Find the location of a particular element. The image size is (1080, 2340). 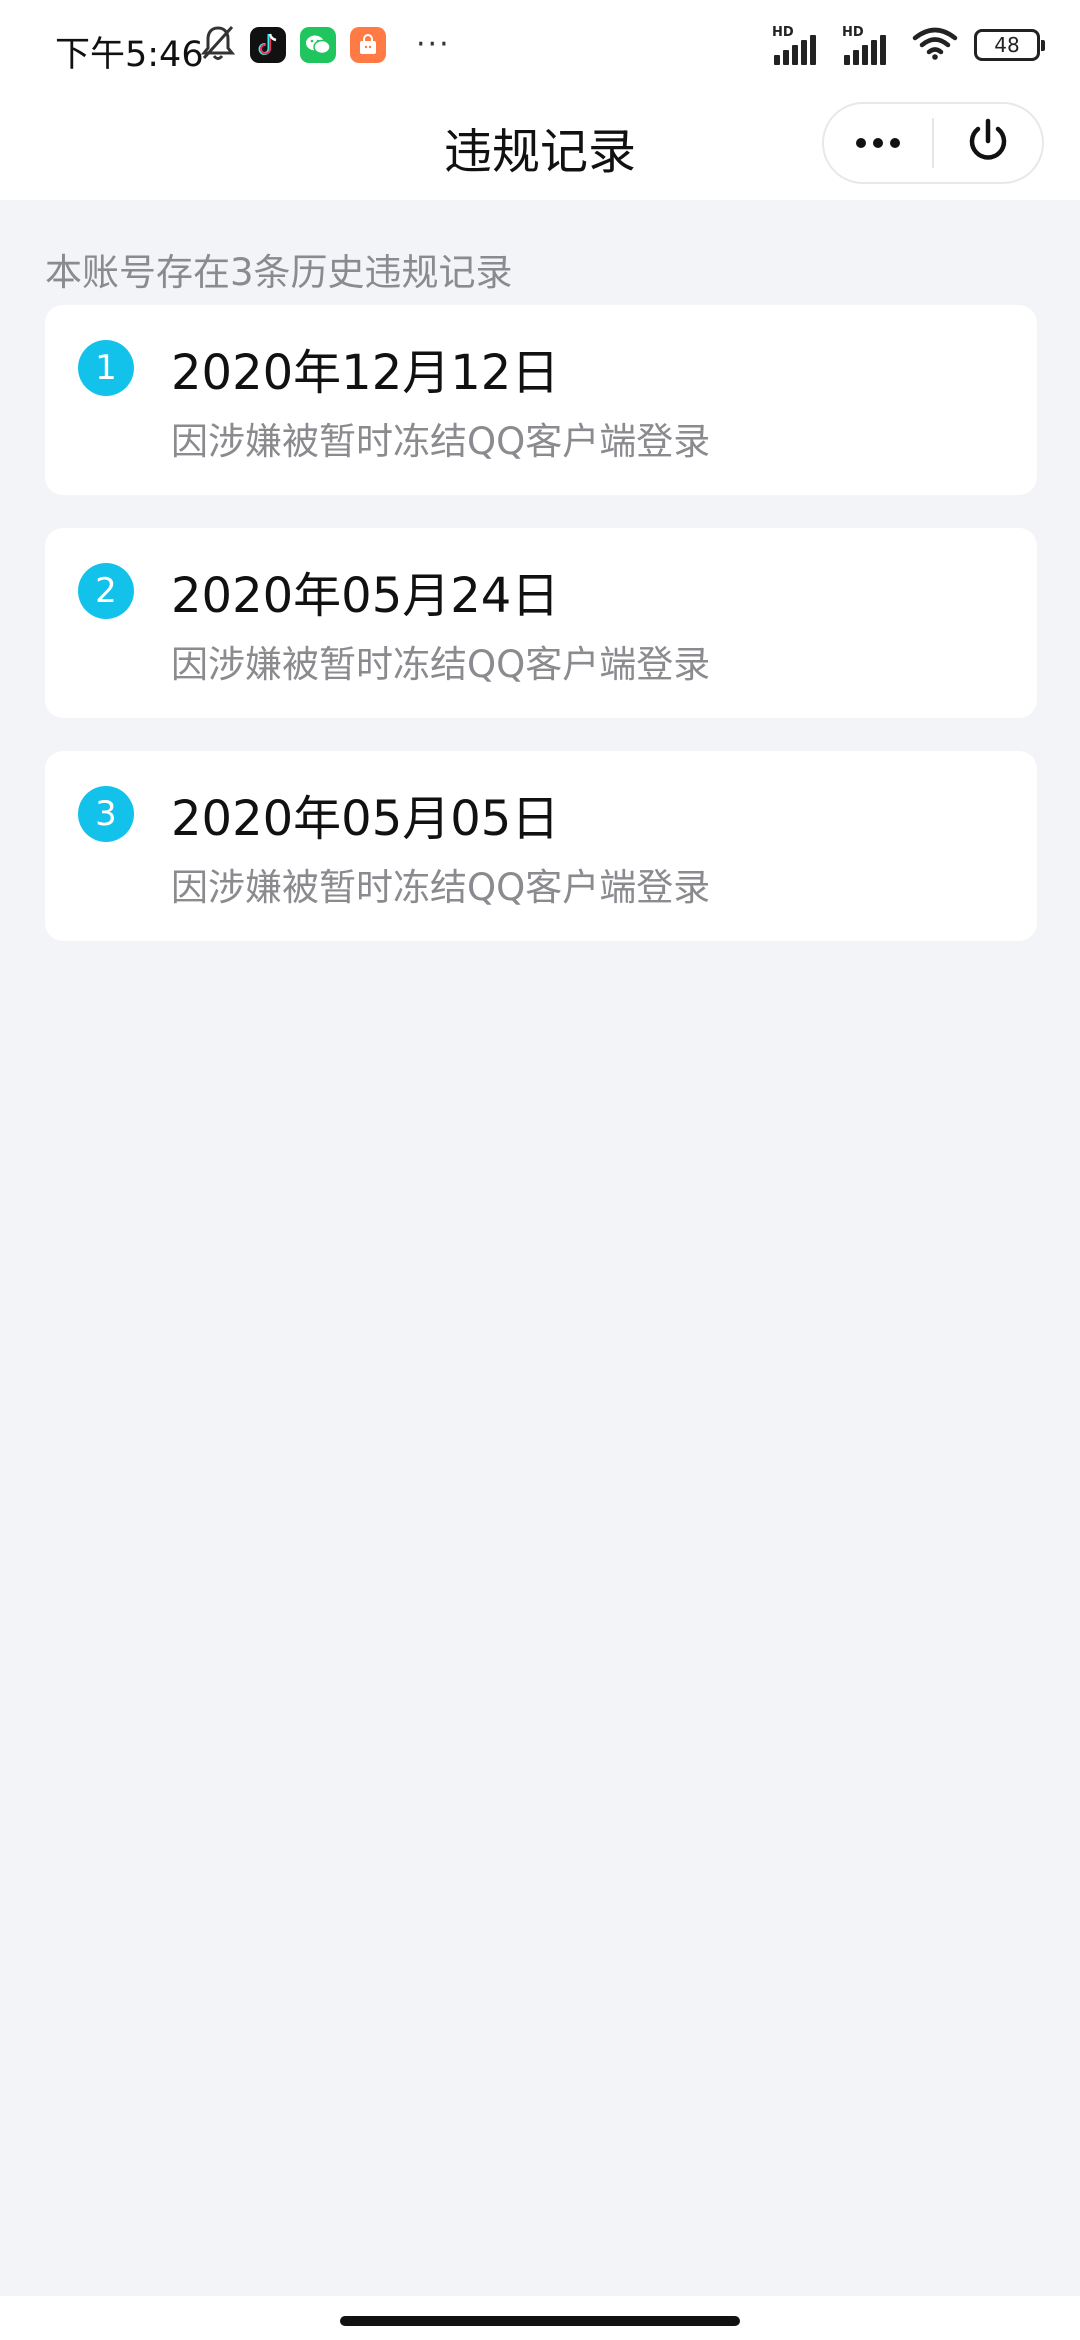

violation-record-card: 2 2020年05月24日 因涉嫌被暂时冻结QQ客户端登录 is located at coordinates (541, 623).